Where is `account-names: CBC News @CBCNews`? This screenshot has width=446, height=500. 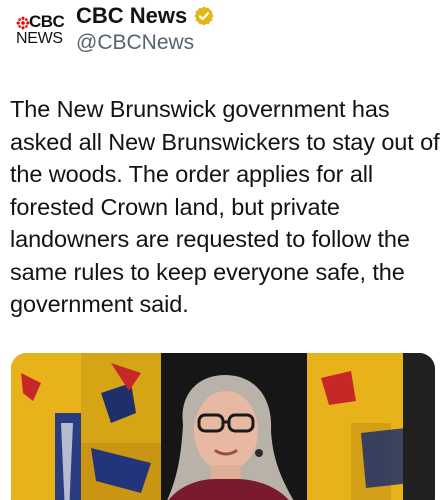
account-names: CBC News @CBCNews is located at coordinates (145, 29).